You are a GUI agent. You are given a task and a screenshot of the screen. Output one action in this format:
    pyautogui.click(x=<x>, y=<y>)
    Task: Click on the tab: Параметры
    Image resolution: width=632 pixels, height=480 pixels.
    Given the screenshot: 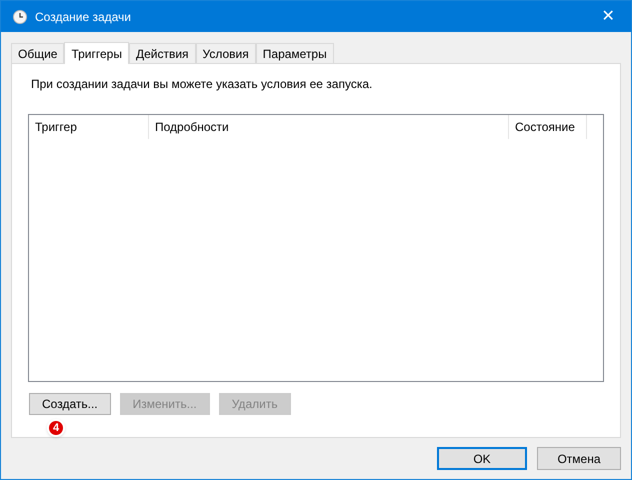 What is the action you would take?
    pyautogui.click(x=295, y=53)
    